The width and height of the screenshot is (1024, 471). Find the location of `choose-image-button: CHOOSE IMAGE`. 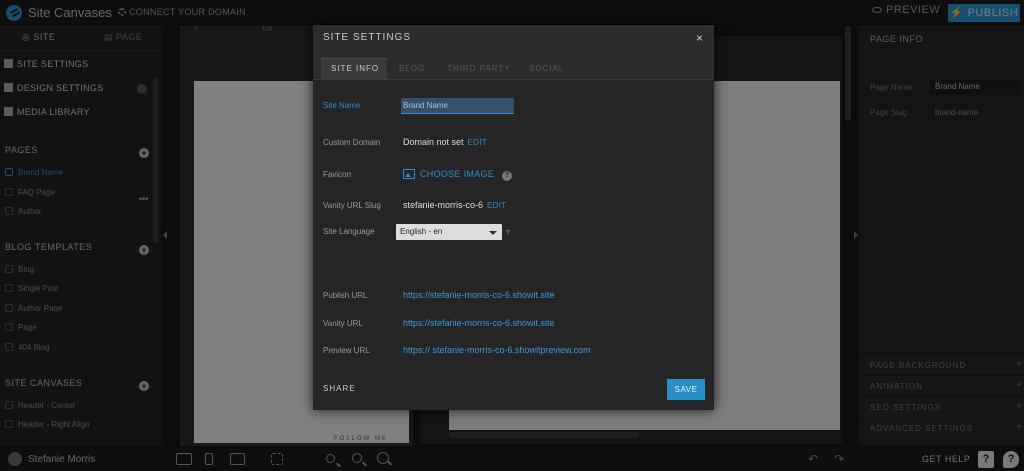

choose-image-button: CHOOSE IMAGE is located at coordinates (457, 174).